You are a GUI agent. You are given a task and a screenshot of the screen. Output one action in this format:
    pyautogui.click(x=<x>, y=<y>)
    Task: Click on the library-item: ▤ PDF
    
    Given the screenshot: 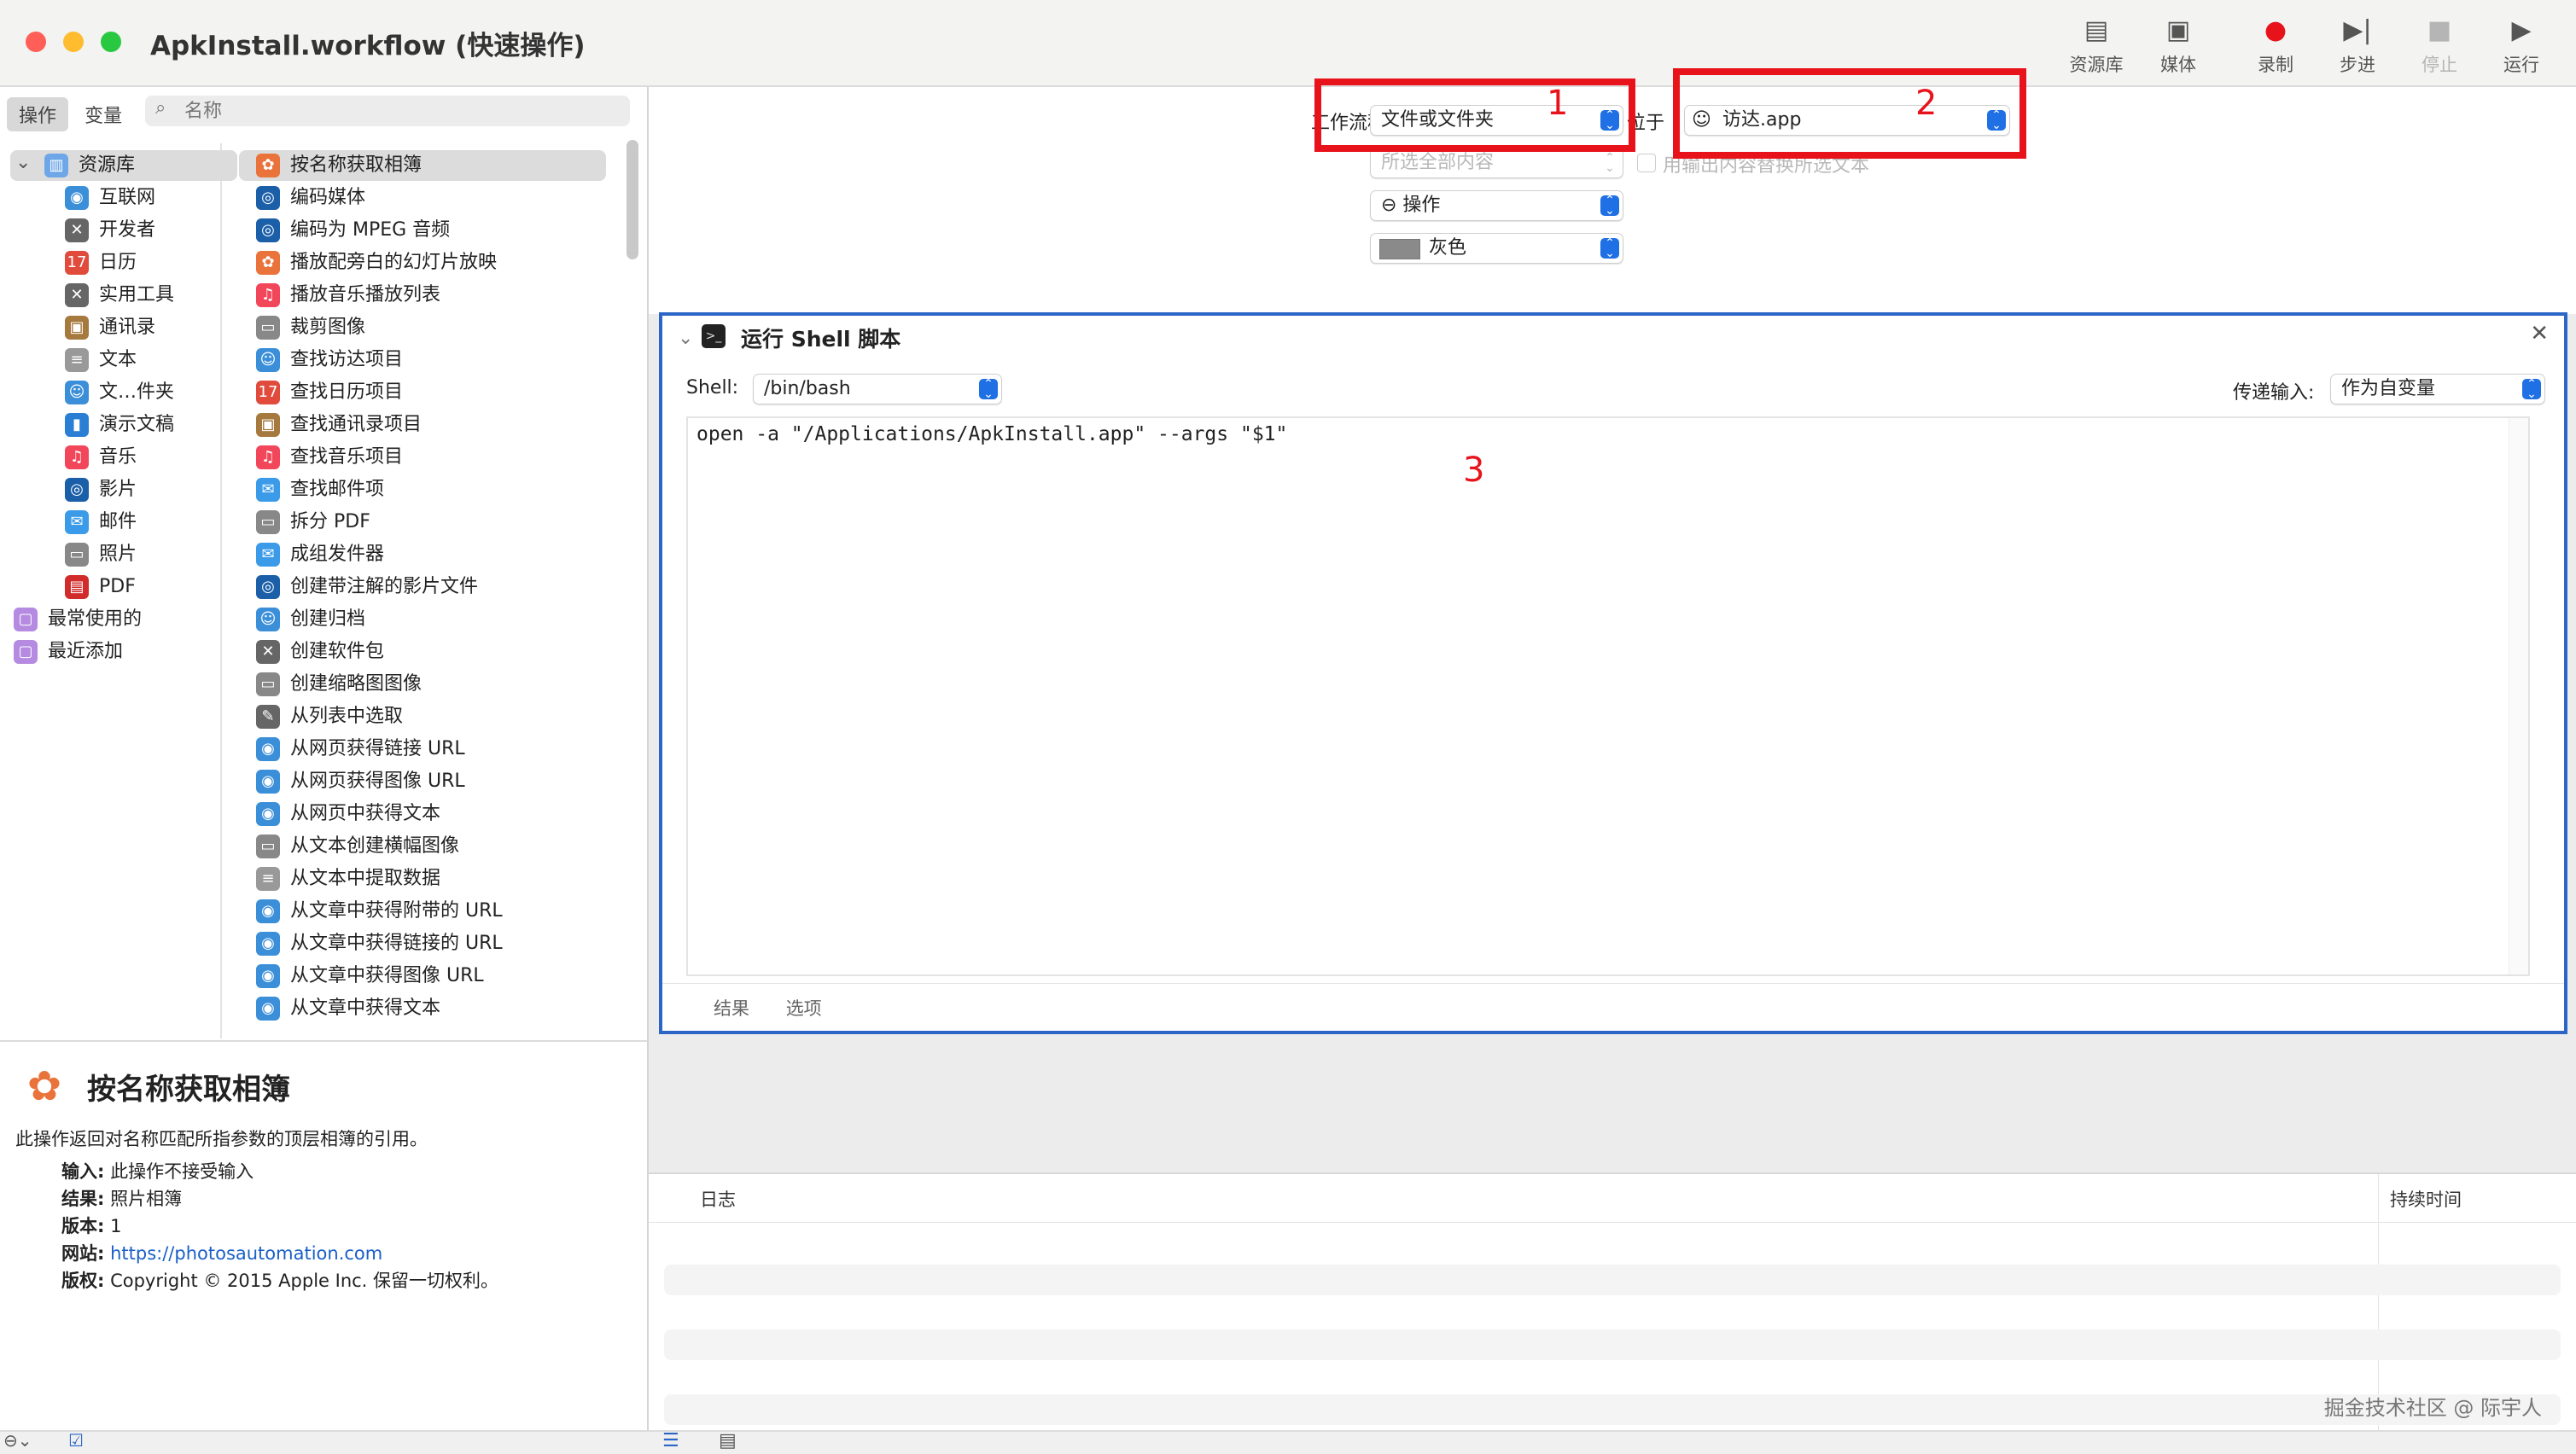 What is the action you would take?
    pyautogui.click(x=137, y=587)
    